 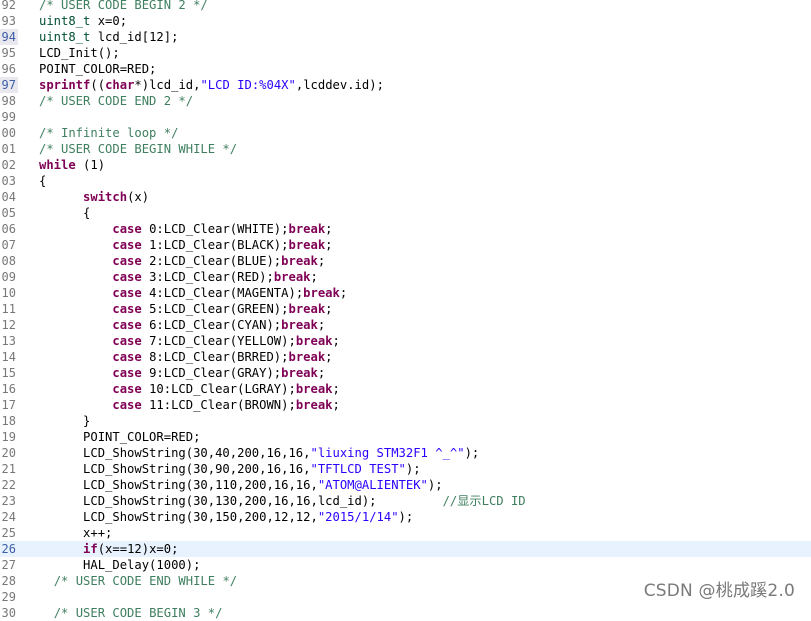 I want to click on code-text: case 5:LCD_Clear(GREEN);break;, so click(x=186, y=309).